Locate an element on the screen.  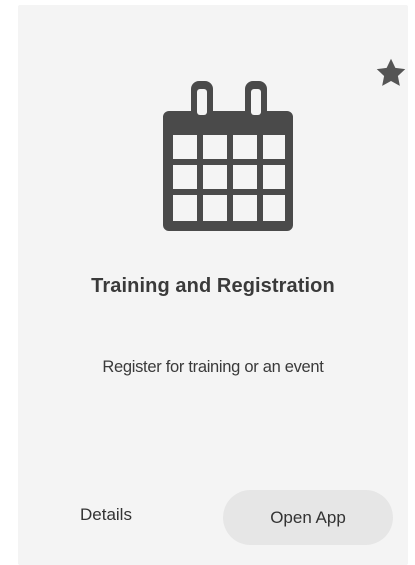
open-app-button: Open App is located at coordinates (308, 517).